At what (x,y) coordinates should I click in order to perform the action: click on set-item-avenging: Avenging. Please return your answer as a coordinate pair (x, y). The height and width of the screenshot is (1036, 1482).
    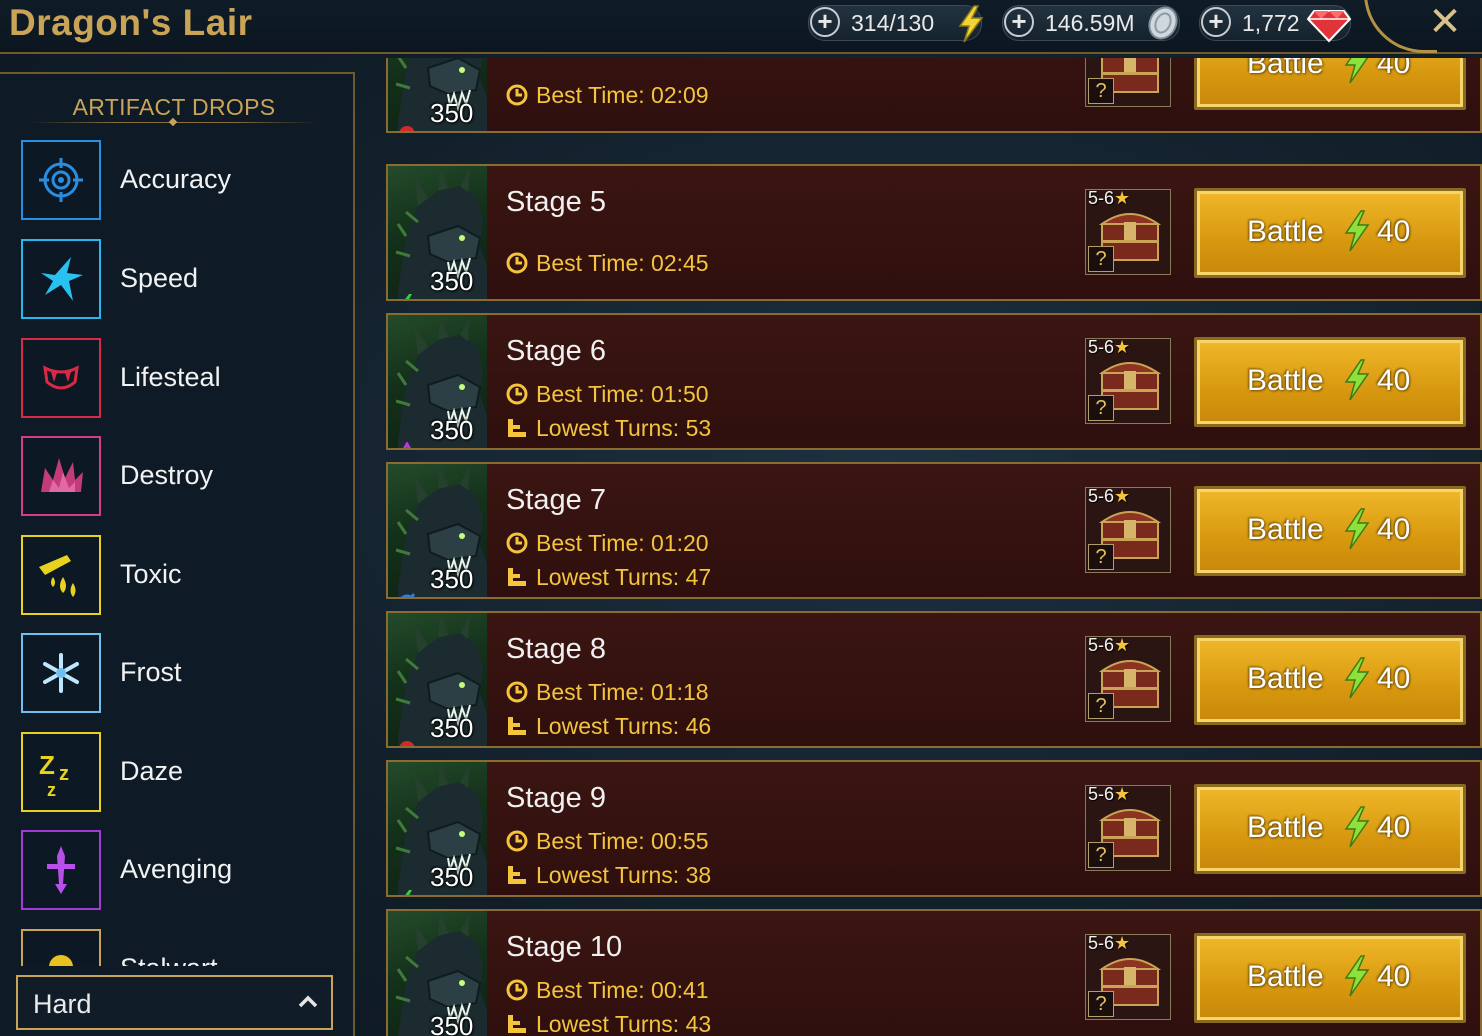
    Looking at the image, I should click on (181, 870).